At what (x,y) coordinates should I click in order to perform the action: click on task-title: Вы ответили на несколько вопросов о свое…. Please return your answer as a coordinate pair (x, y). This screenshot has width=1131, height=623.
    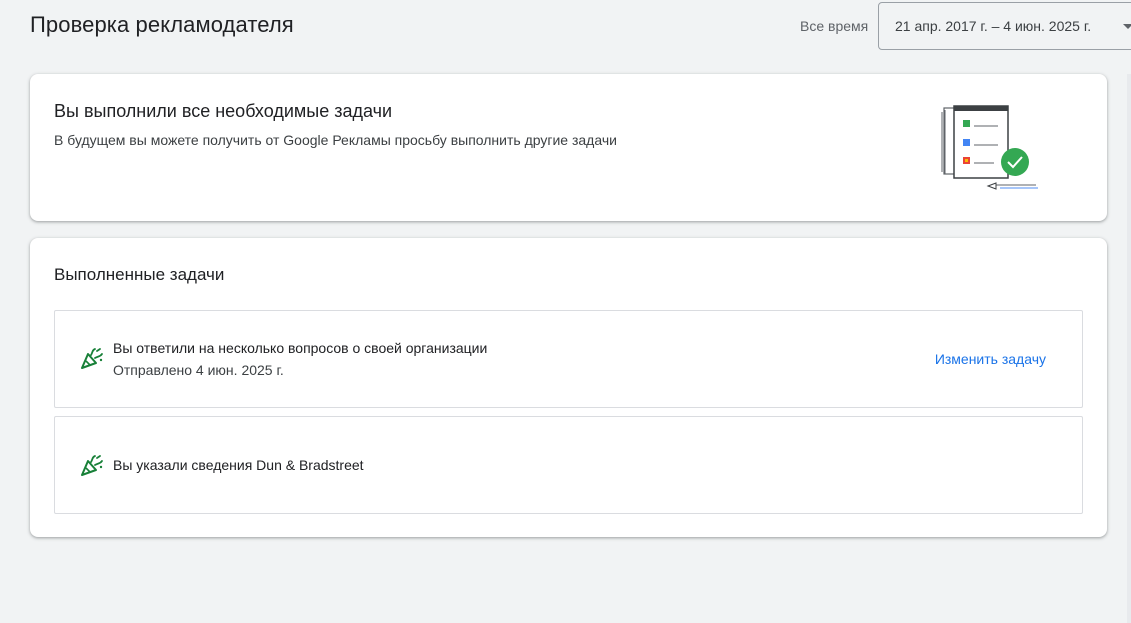
    Looking at the image, I should click on (300, 348).